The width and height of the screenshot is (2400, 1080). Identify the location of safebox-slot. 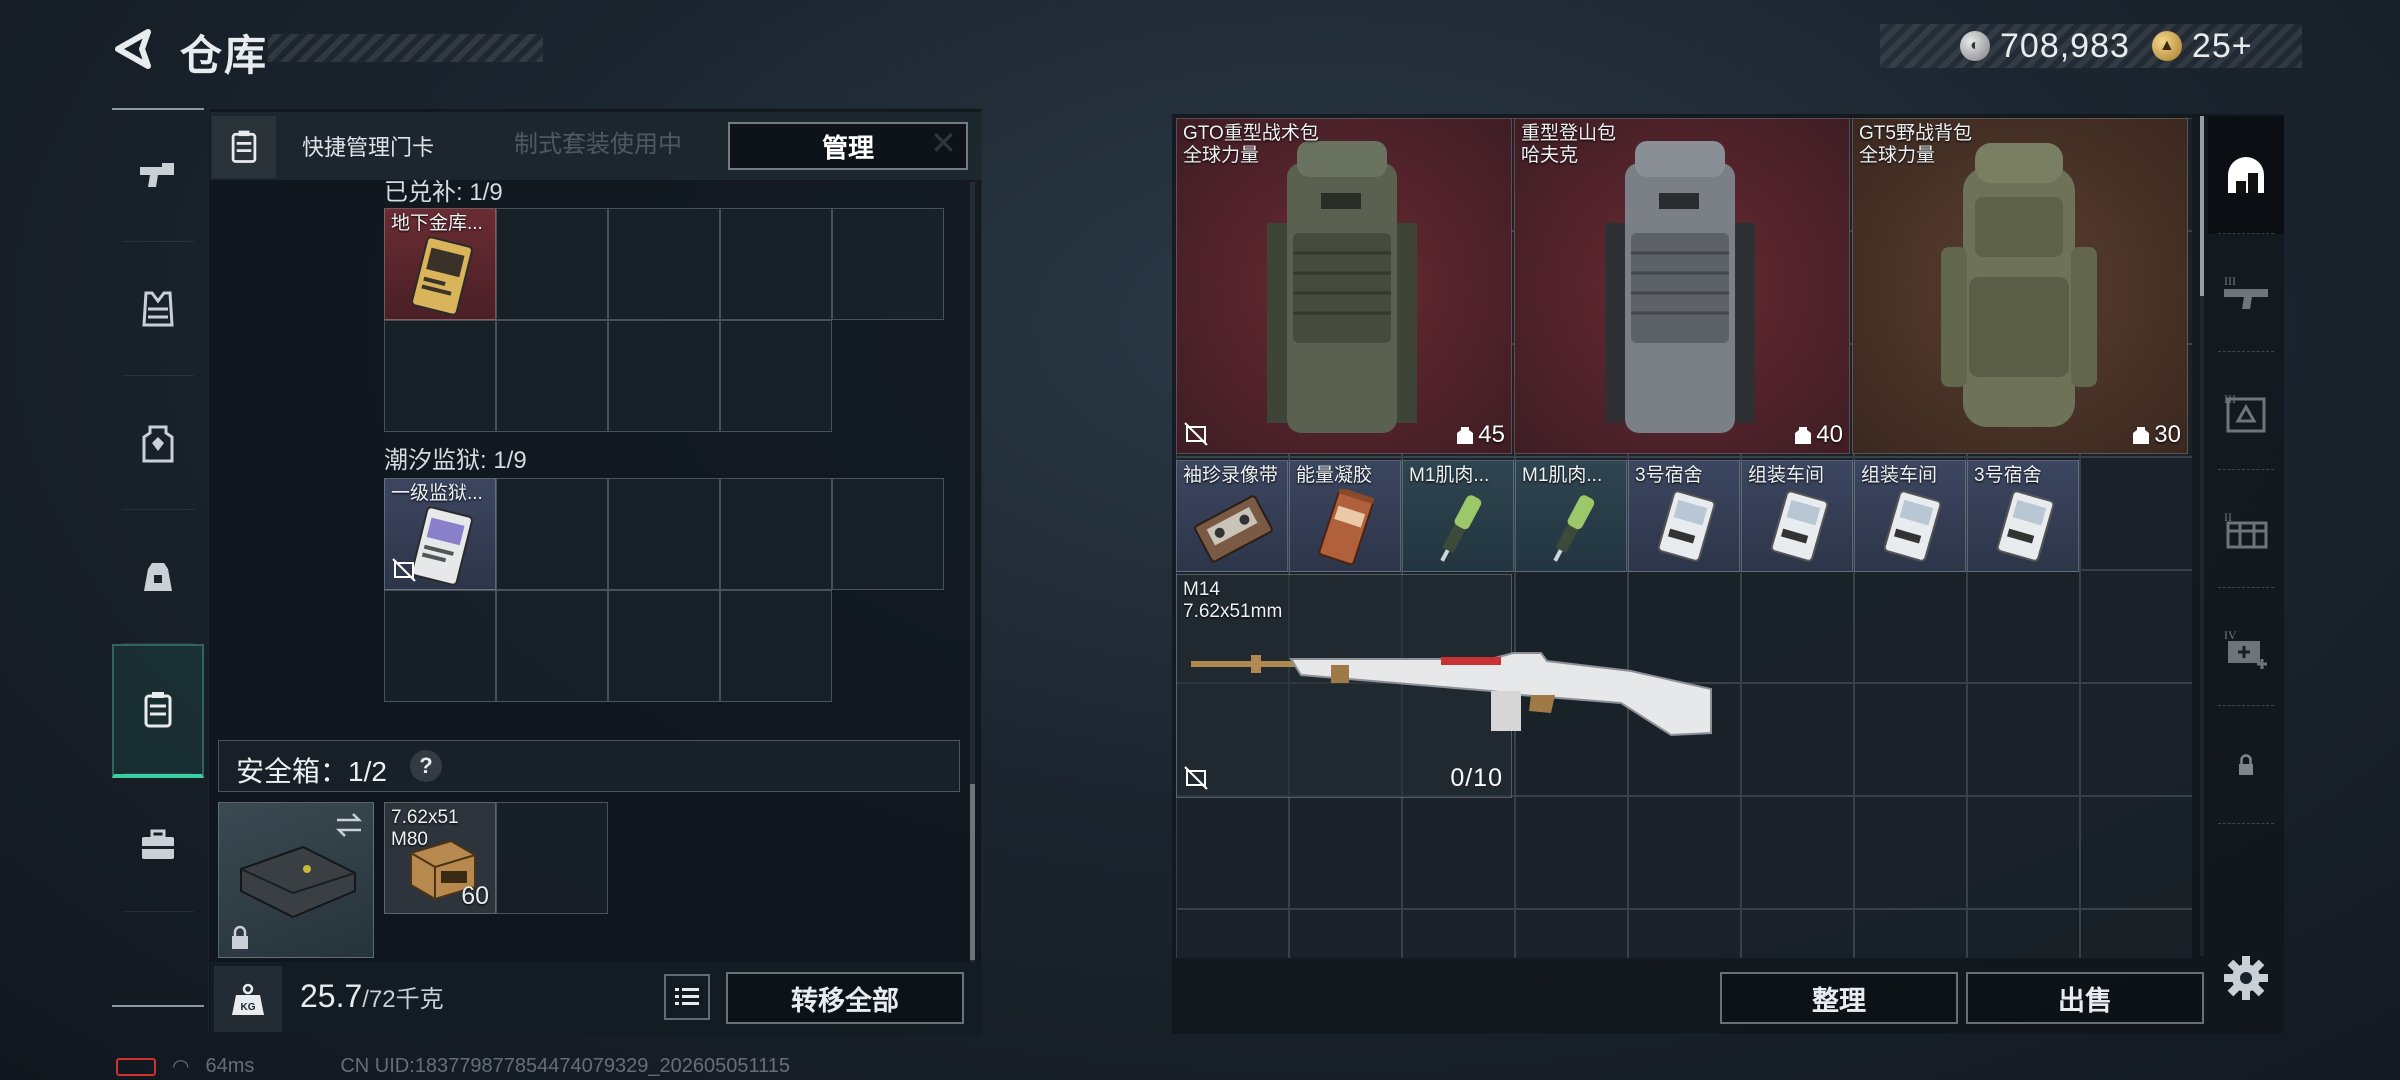
(552, 858).